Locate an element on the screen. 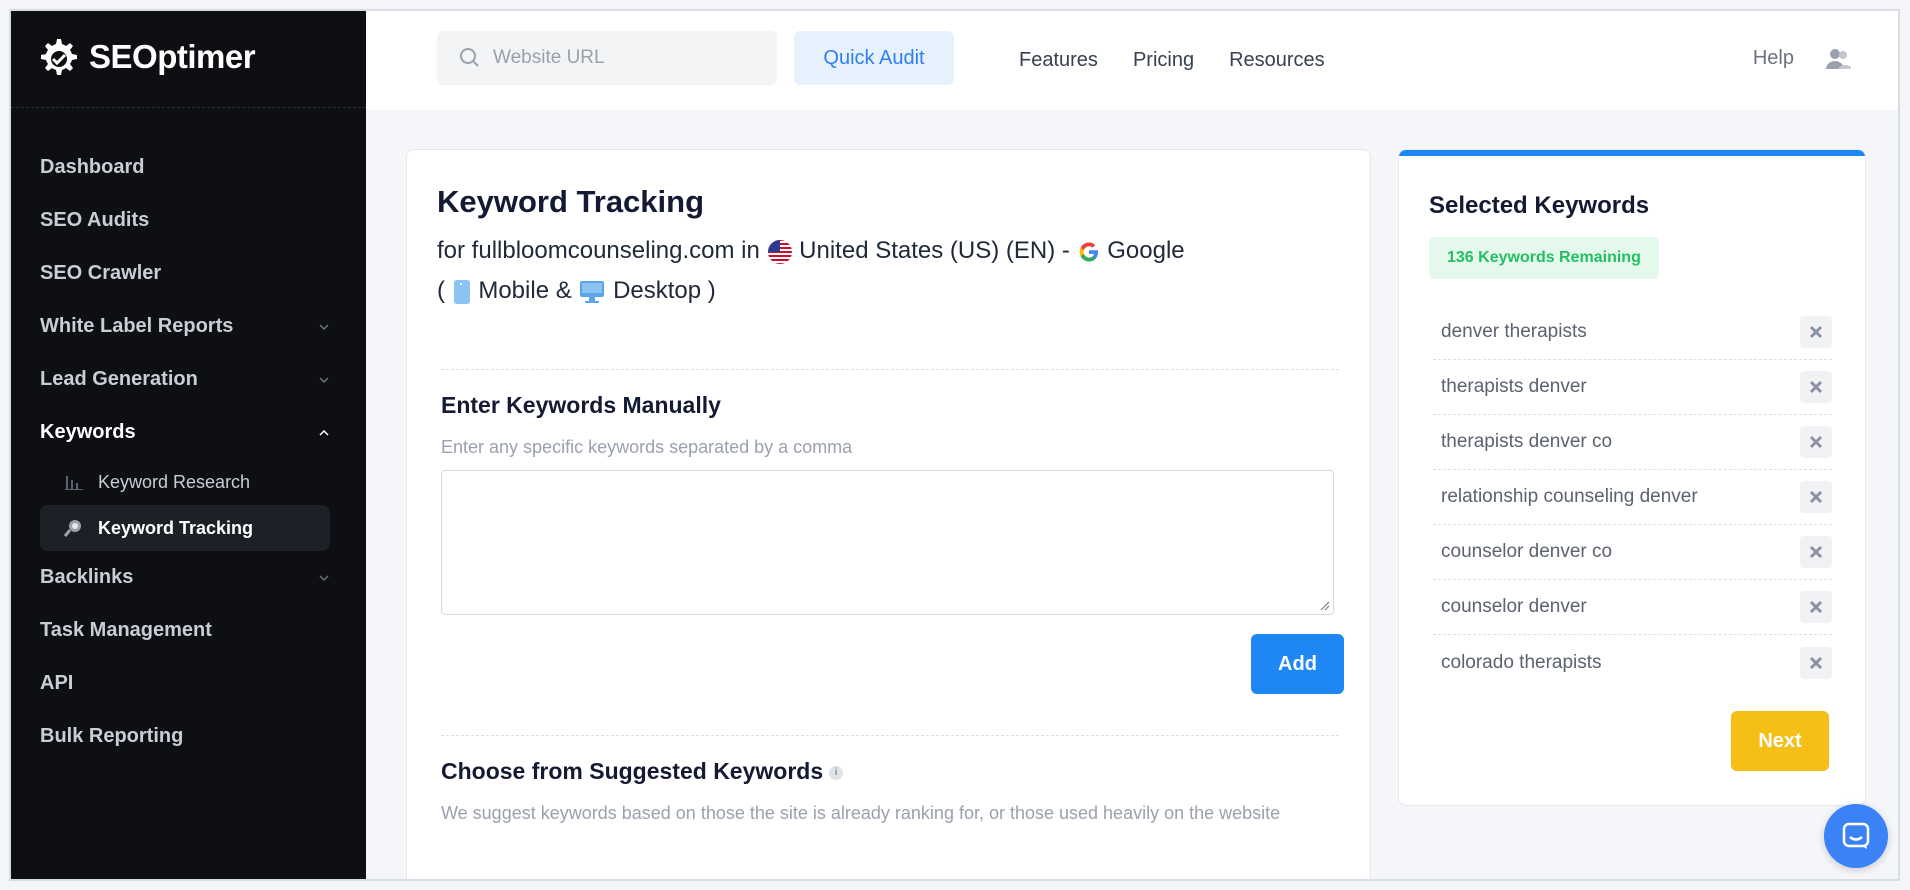 The image size is (1910, 890). keyword-text: counselor denver is located at coordinates (1514, 606).